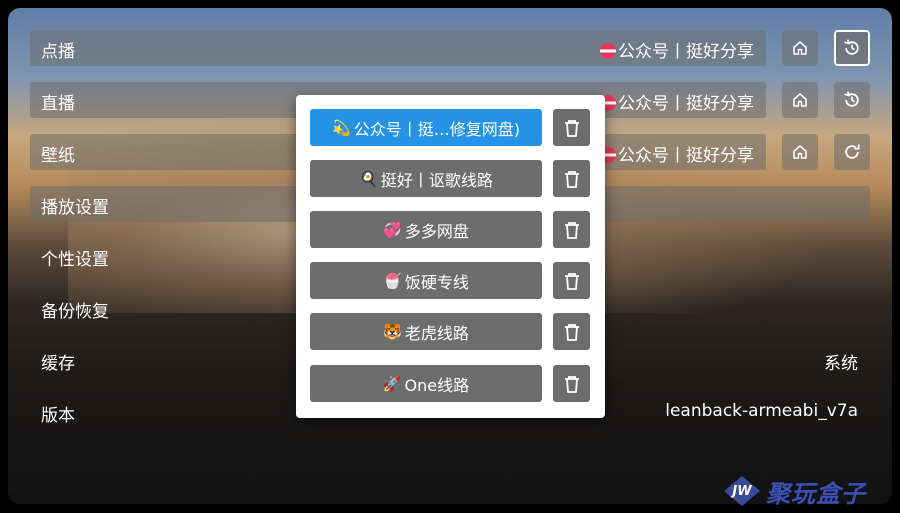  Describe the element at coordinates (58, 52) in the screenshot. I see `setting-vod-label: 点播` at that location.